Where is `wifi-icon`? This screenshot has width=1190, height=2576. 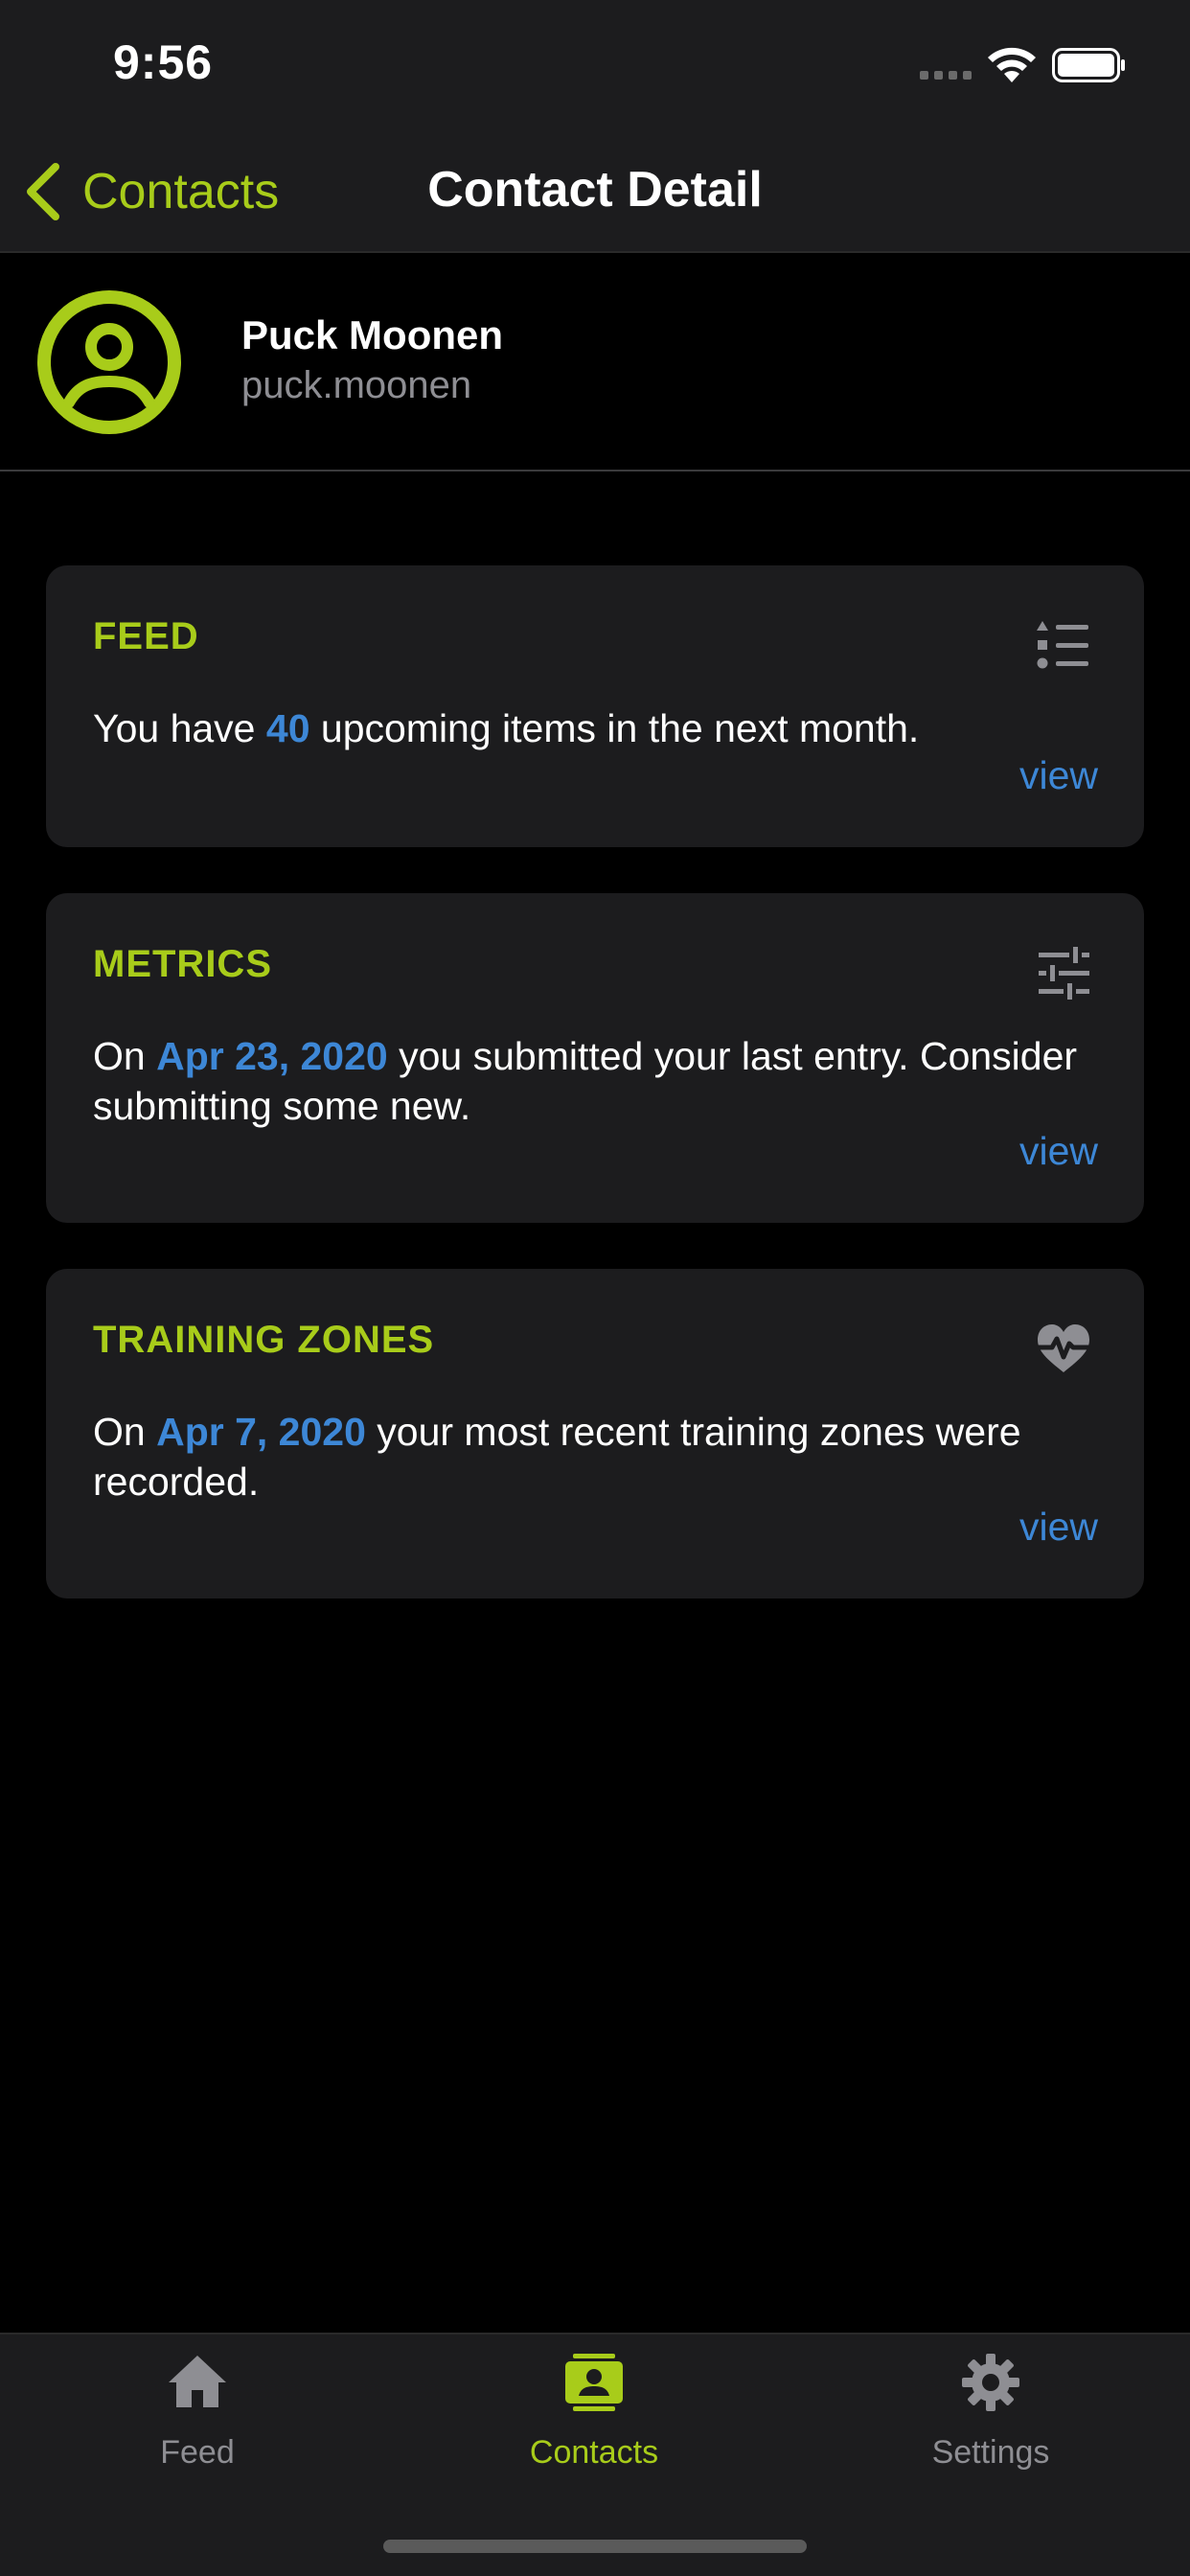 wifi-icon is located at coordinates (1012, 64).